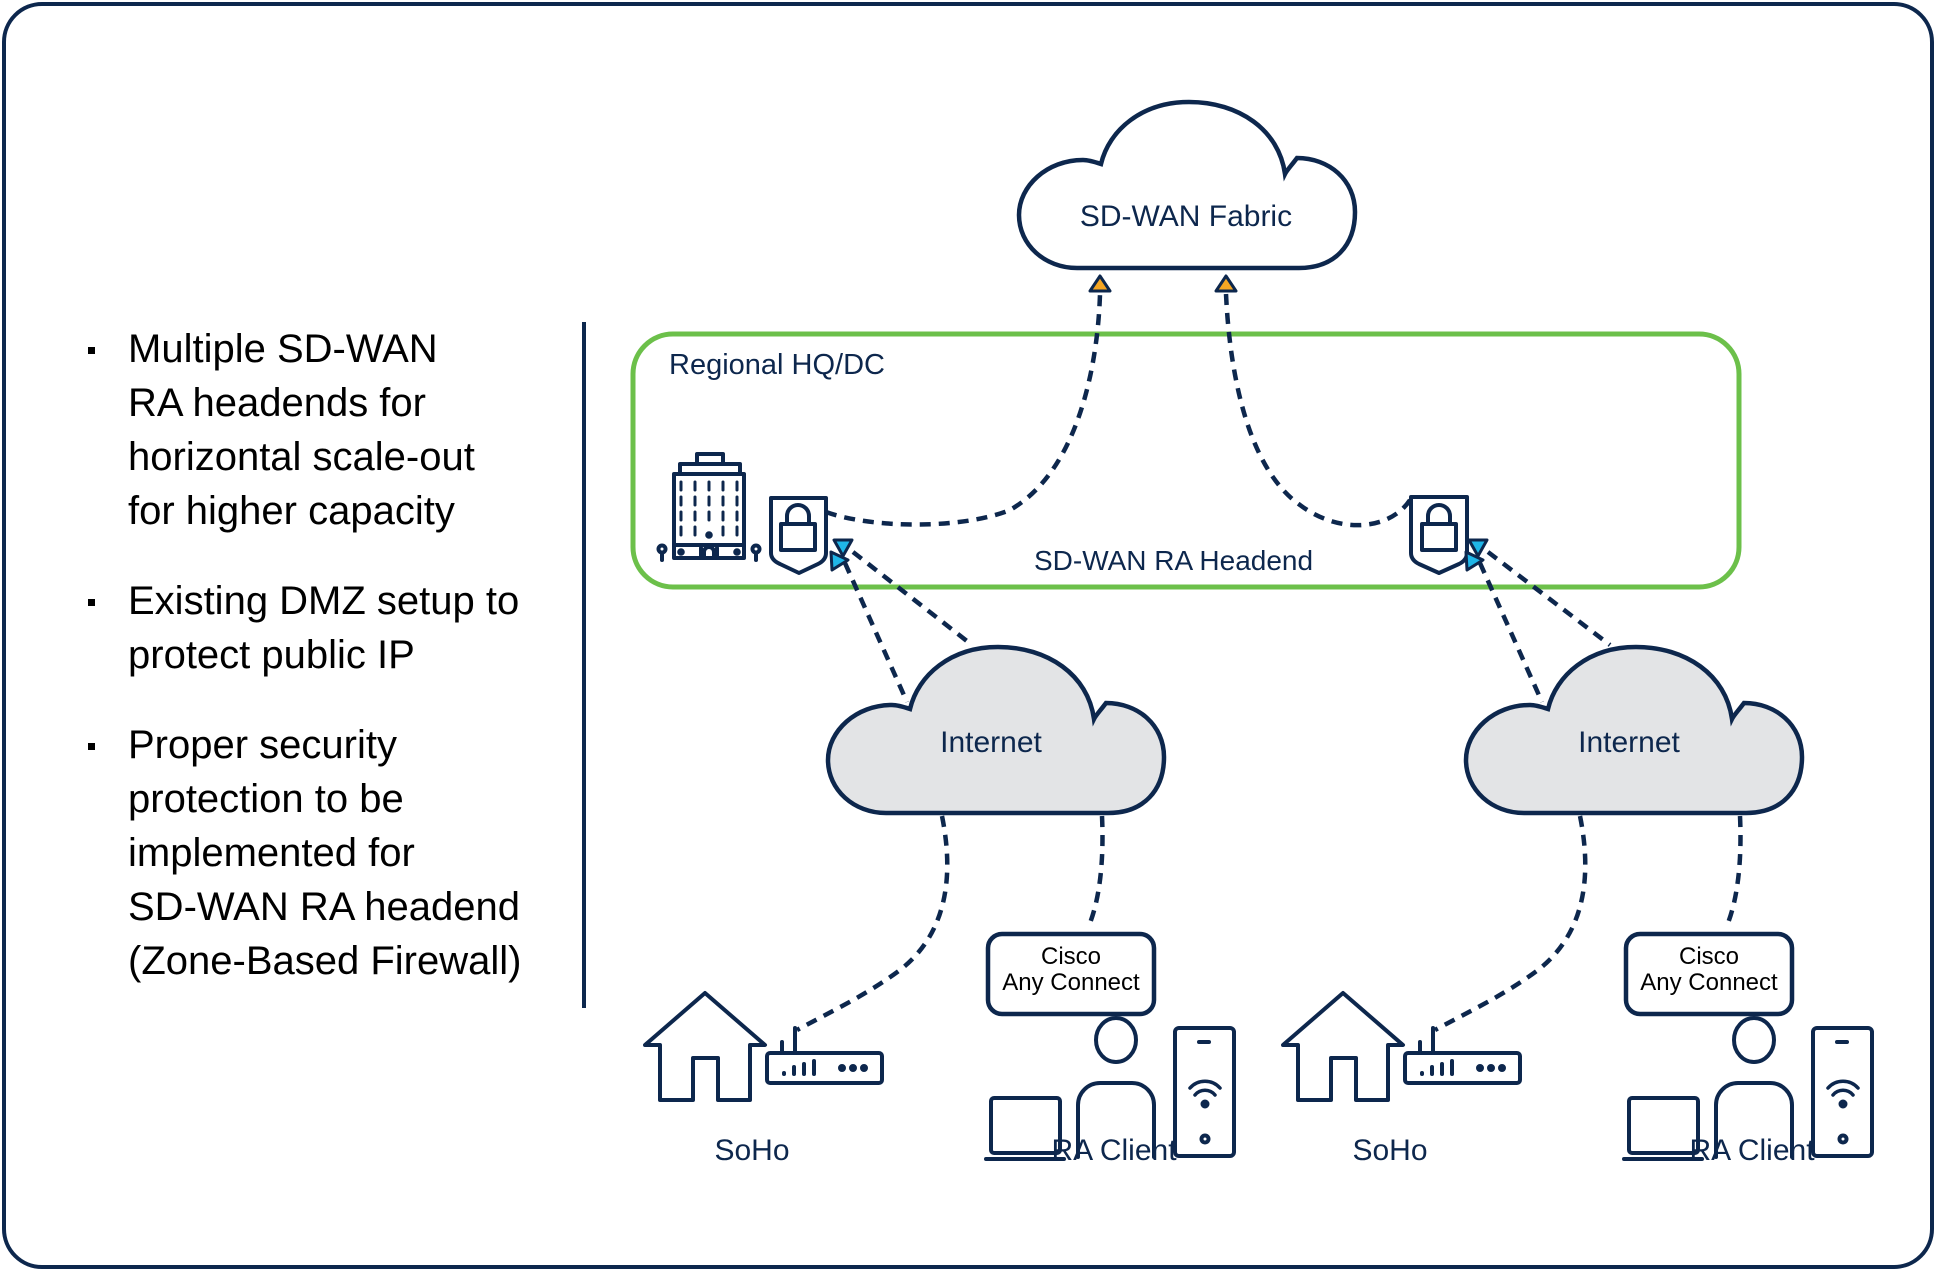 This screenshot has height=1273, width=1940. I want to click on sdwan-fabric-cloud: SD-WAN Fabric, so click(1187, 185).